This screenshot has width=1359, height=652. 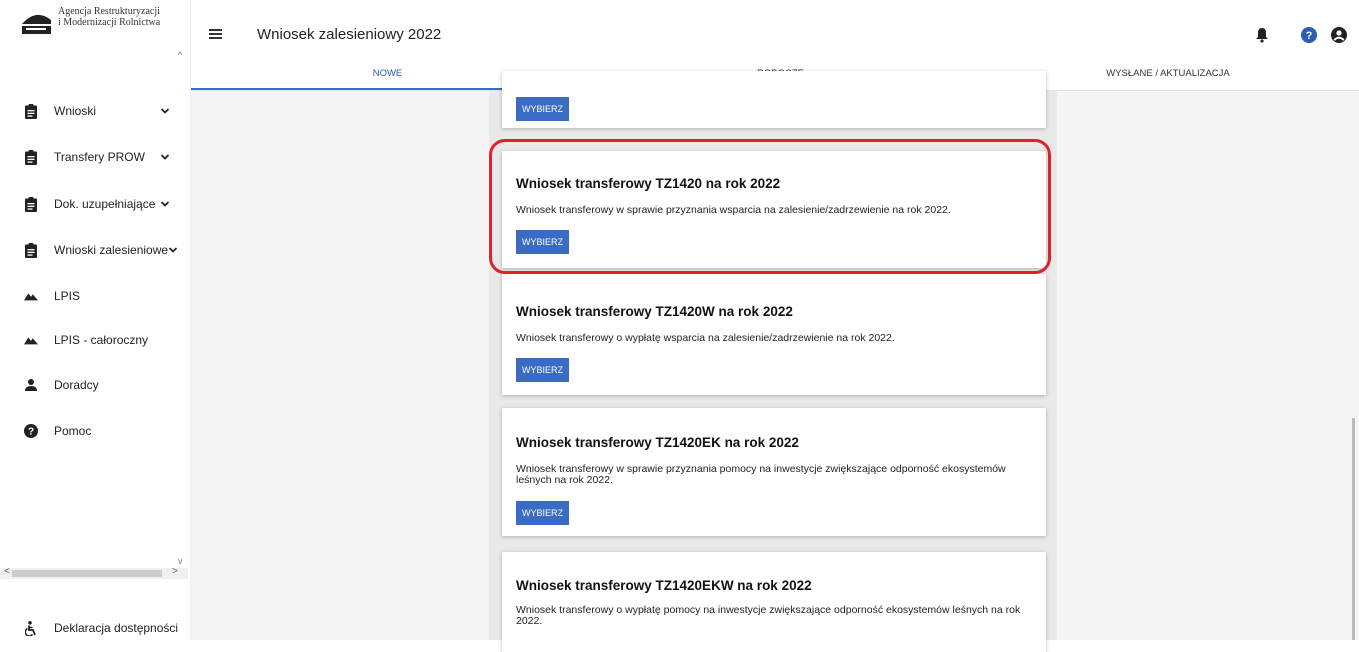 What do you see at coordinates (99, 157) in the screenshot?
I see `sidebar-item-label: Transfery PROW` at bounding box center [99, 157].